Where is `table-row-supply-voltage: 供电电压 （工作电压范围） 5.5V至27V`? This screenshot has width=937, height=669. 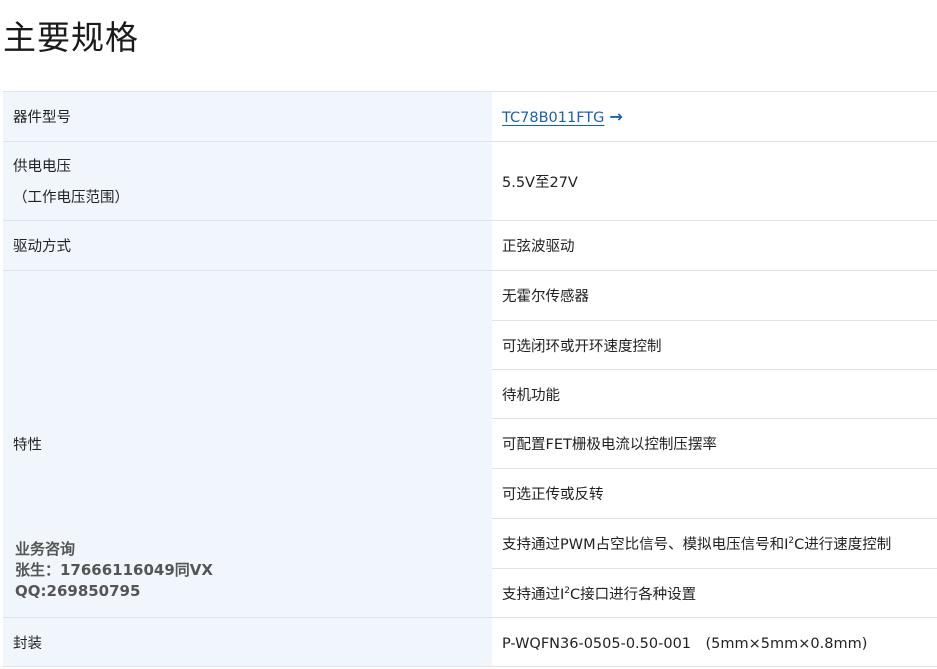 table-row-supply-voltage: 供电电压 （工作电压范围） 5.5V至27V is located at coordinates (470, 181).